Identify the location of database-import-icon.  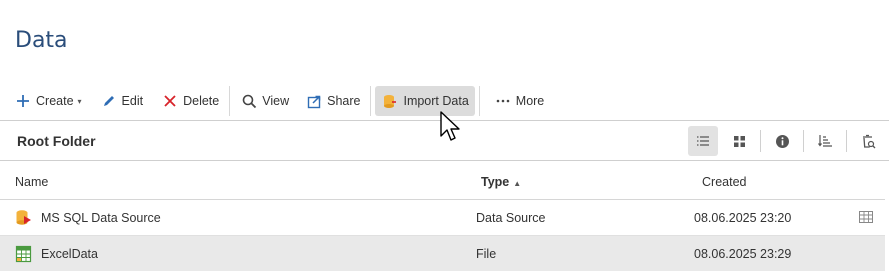
(390, 101).